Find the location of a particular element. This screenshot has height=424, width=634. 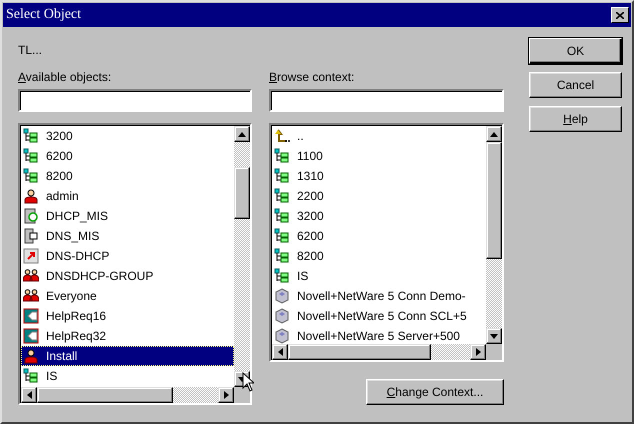

scroll-down-button is located at coordinates (494, 336).